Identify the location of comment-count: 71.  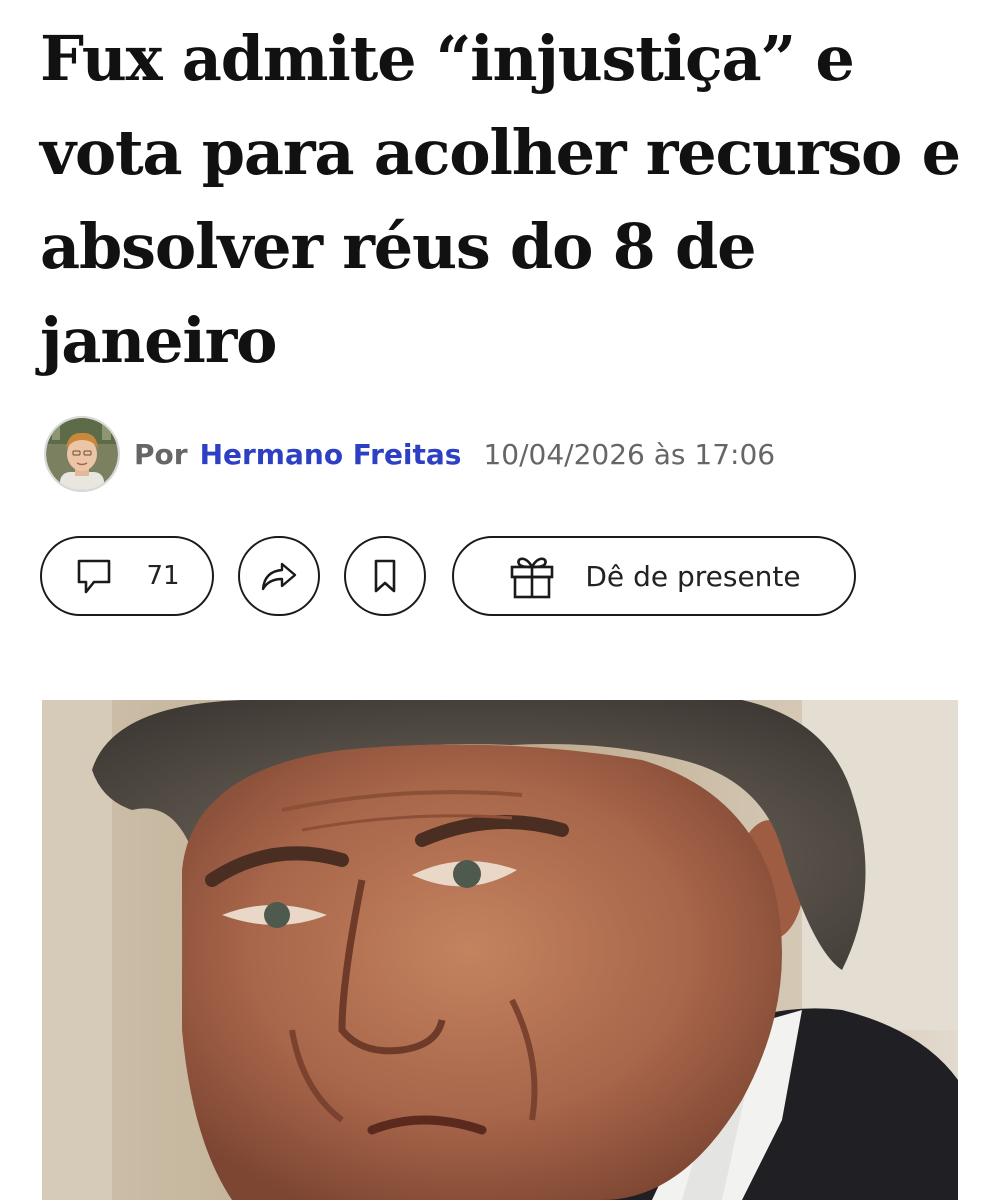
(163, 576).